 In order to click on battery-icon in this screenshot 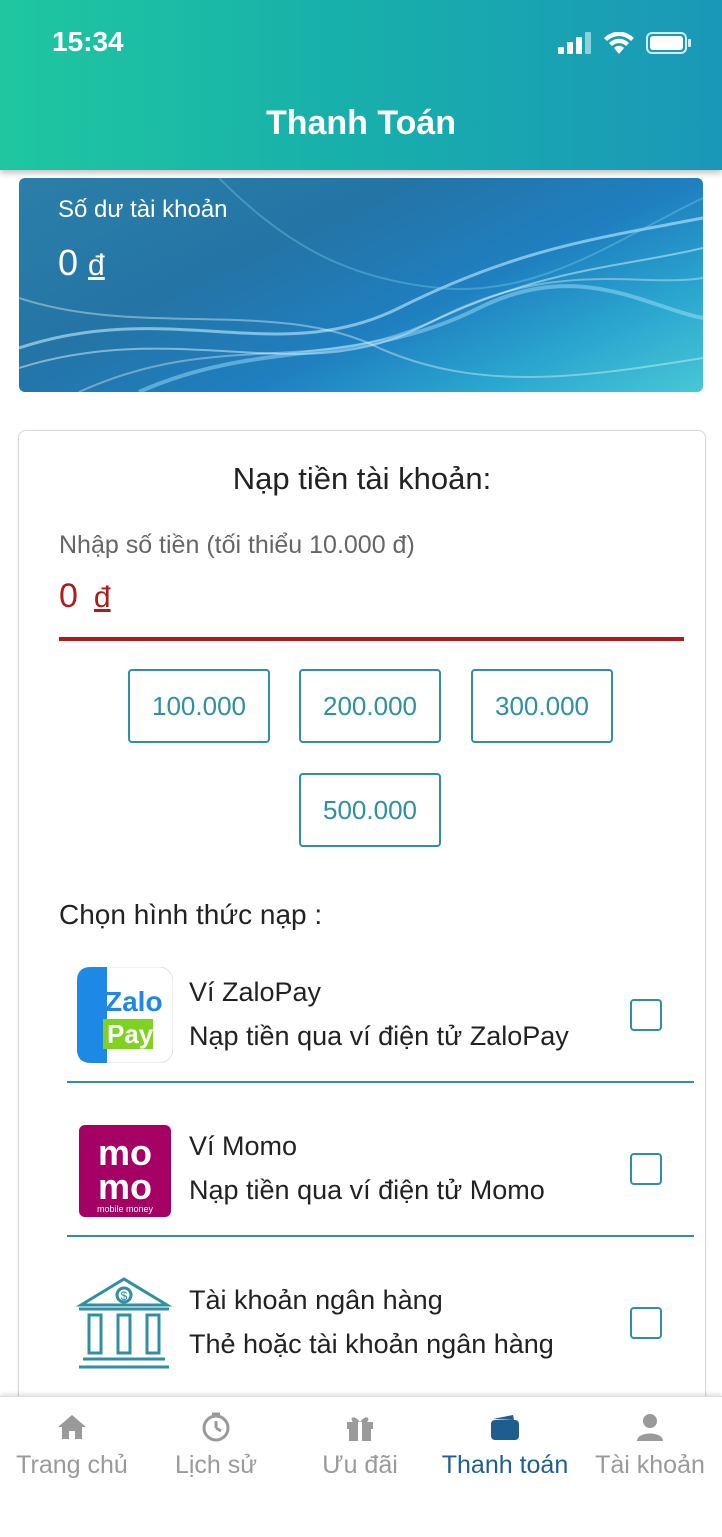, I will do `click(668, 43)`.